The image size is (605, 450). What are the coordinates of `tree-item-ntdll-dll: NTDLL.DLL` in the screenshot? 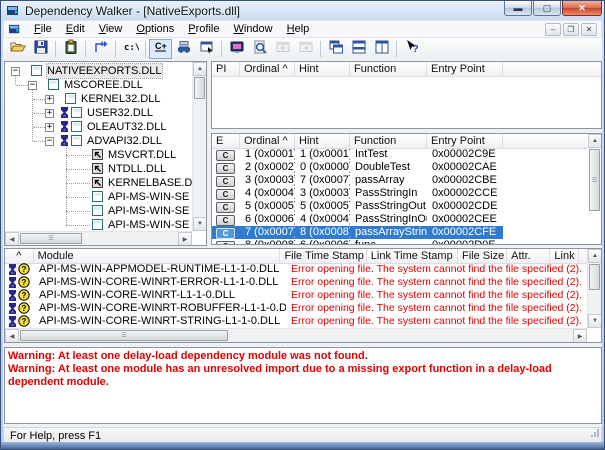 It's located at (98, 169).